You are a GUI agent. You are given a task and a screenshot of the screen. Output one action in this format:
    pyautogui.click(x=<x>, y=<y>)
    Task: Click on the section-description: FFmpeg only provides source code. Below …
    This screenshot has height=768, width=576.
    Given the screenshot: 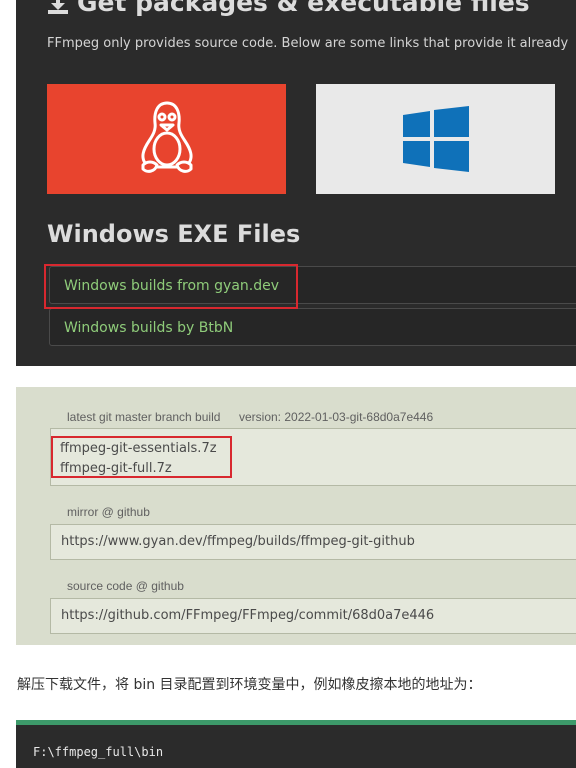 What is the action you would take?
    pyautogui.click(x=308, y=43)
    